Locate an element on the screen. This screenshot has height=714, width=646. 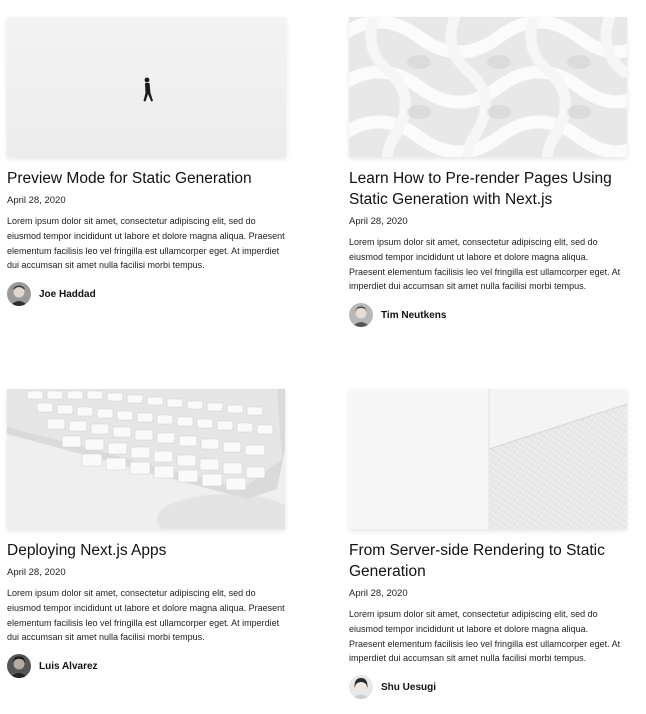
author: Tim Neutkens is located at coordinates (489, 315).